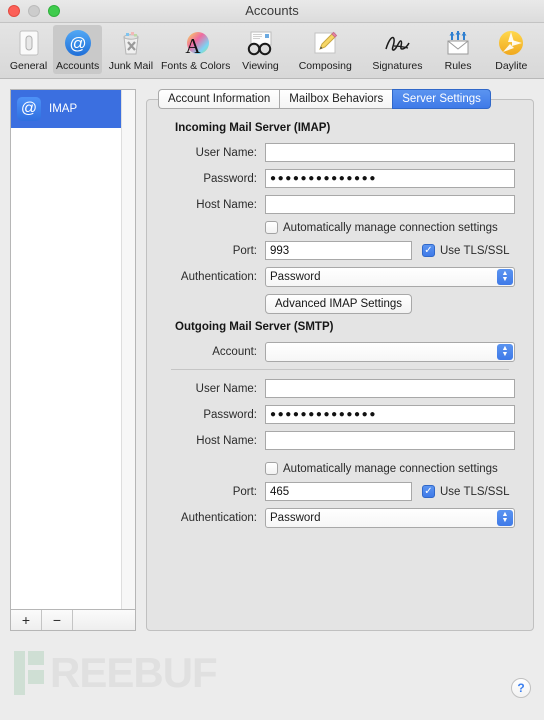 This screenshot has height=720, width=544. I want to click on advanced-imap-settings-row: Advanced IMAP Settings, so click(340, 304).